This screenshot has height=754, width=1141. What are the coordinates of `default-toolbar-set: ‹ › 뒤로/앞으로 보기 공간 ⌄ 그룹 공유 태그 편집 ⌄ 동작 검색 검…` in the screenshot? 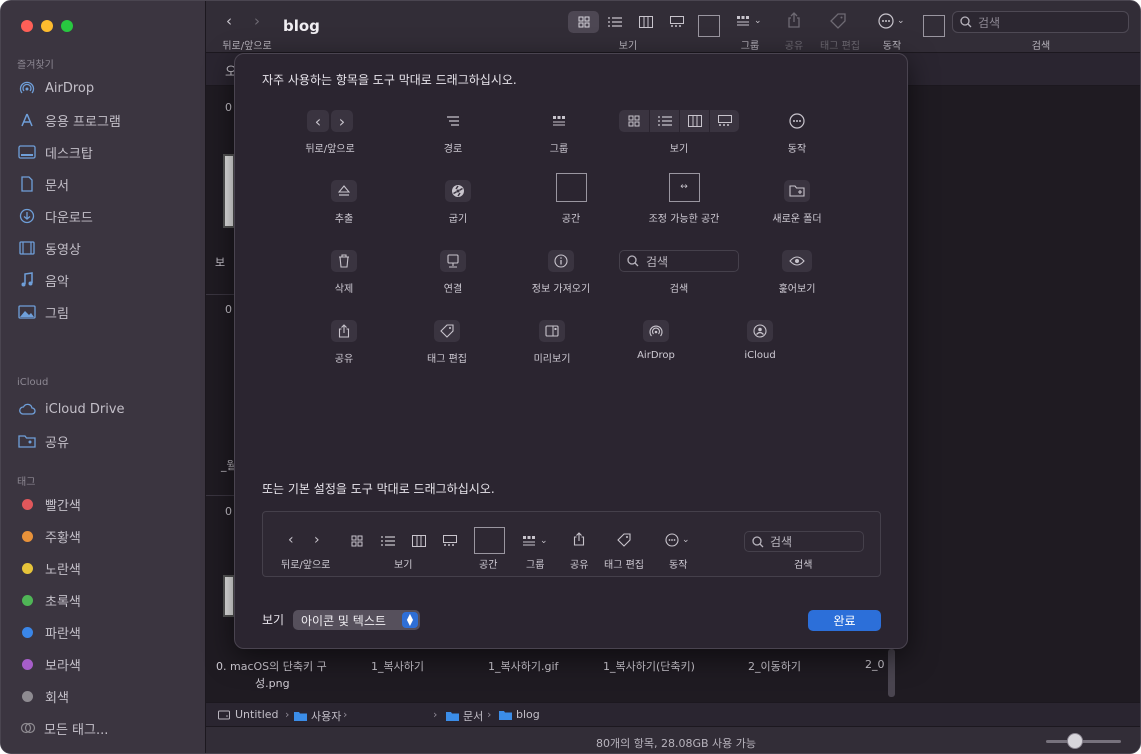 It's located at (571, 544).